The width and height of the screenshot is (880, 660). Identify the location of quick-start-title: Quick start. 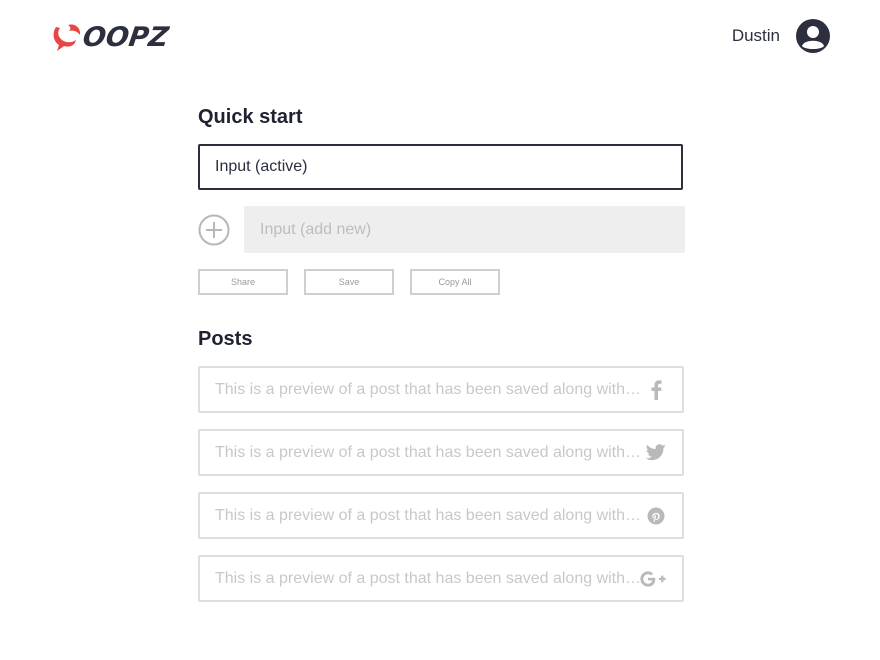
(250, 117).